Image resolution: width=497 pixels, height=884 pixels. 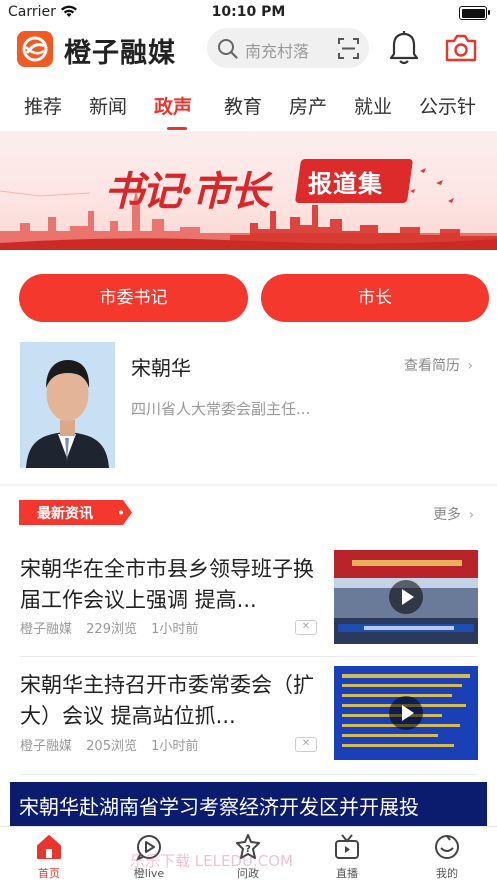 I want to click on bell-icon, so click(x=404, y=48).